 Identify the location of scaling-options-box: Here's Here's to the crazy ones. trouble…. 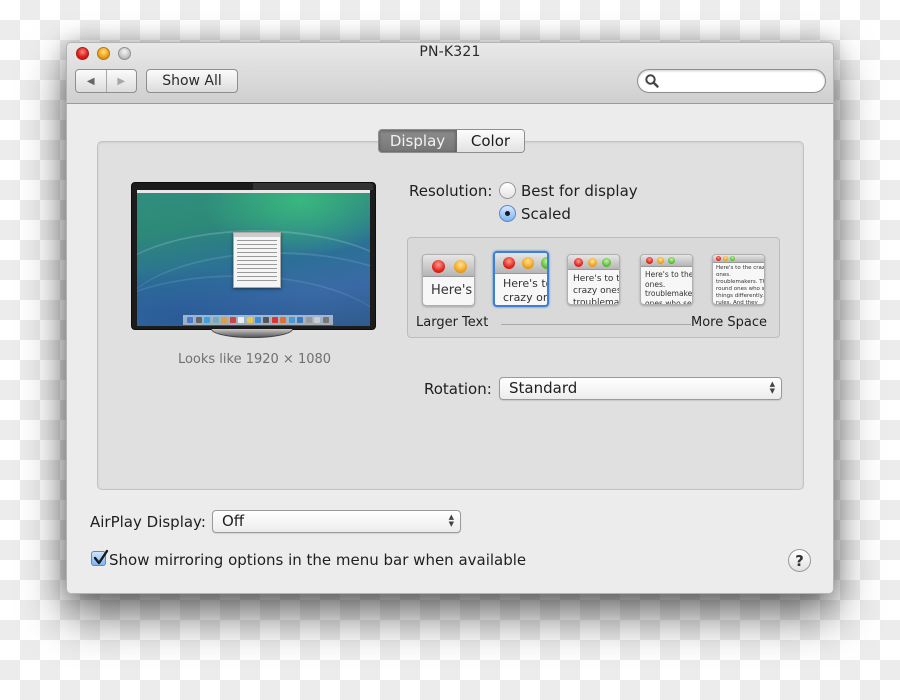
(593, 287).